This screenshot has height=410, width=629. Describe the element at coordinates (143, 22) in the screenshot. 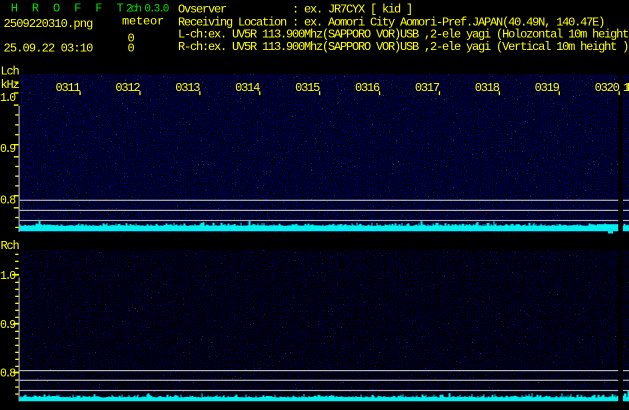

I see `svg-text: meteor` at that location.